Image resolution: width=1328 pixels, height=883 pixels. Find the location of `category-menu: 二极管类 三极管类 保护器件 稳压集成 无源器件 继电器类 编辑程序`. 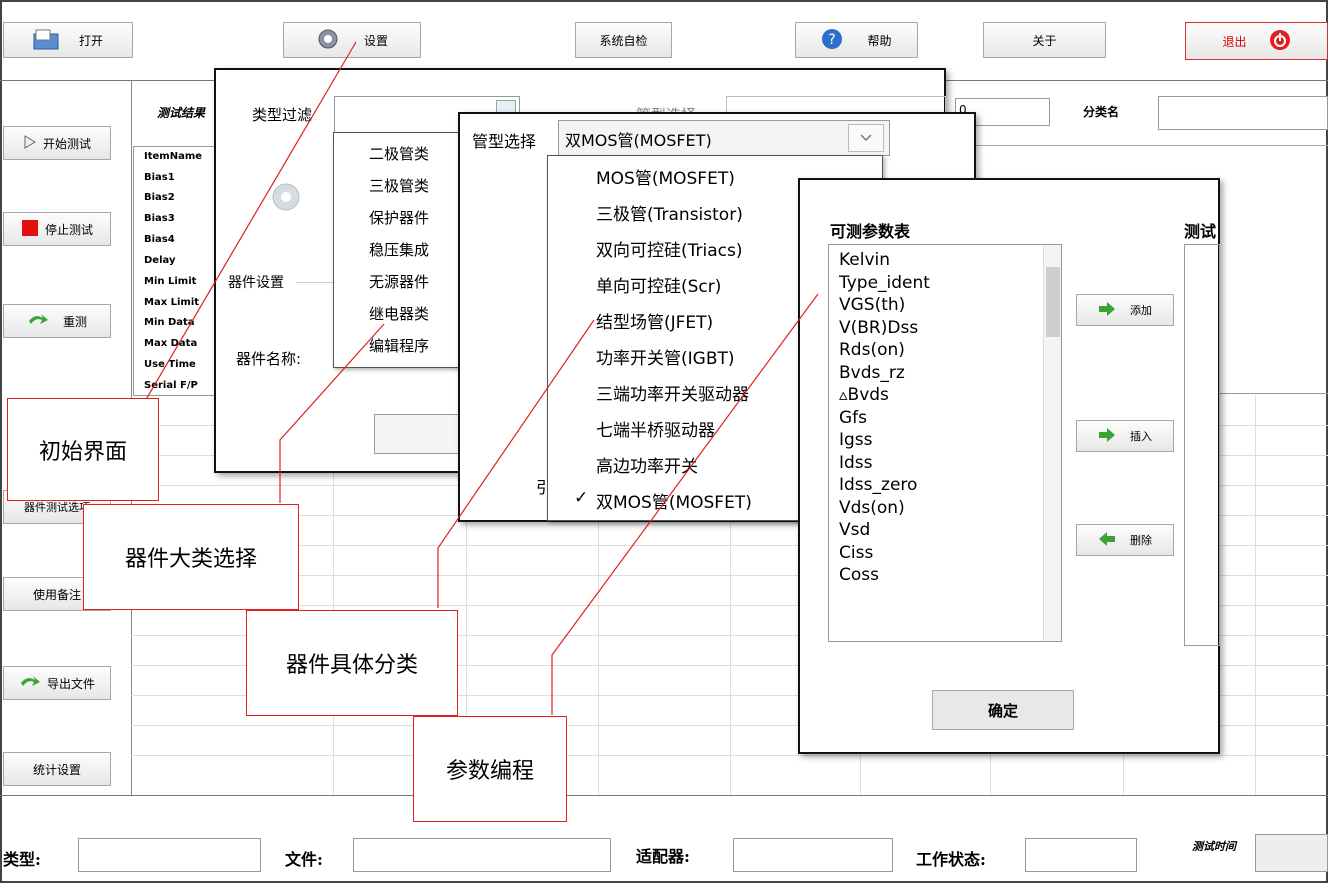

category-menu: 二极管类 三极管类 保护器件 稳压集成 无源器件 继电器类 编辑程序 is located at coordinates (396, 250).